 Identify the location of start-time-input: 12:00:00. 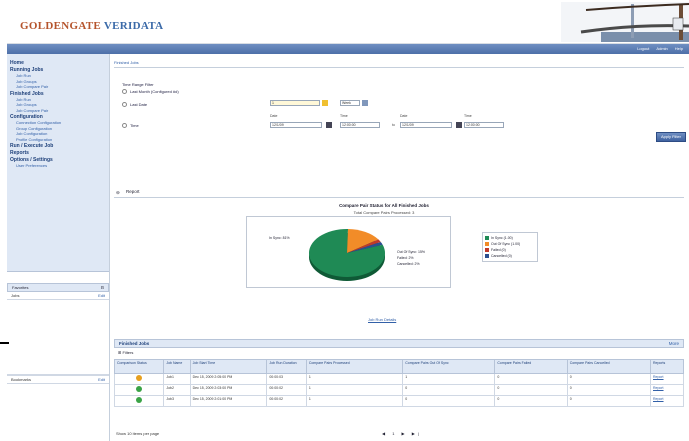
(360, 125).